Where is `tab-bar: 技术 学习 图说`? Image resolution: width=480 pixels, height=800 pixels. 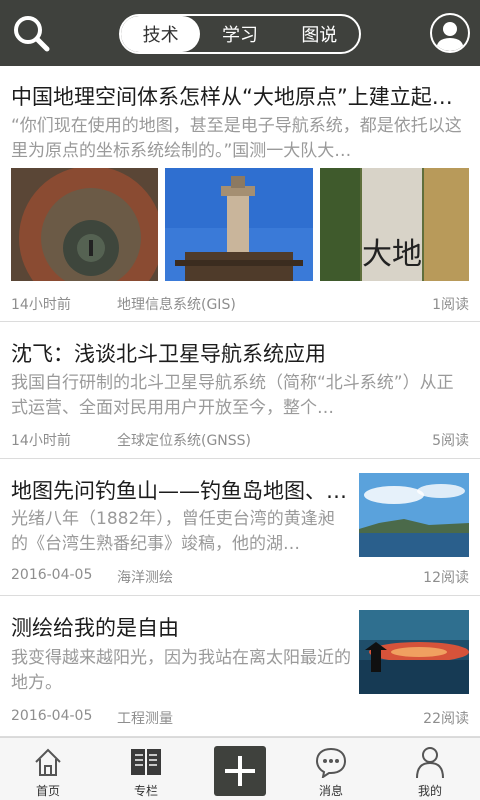
tab-bar: 技术 学习 图说 is located at coordinates (240, 34).